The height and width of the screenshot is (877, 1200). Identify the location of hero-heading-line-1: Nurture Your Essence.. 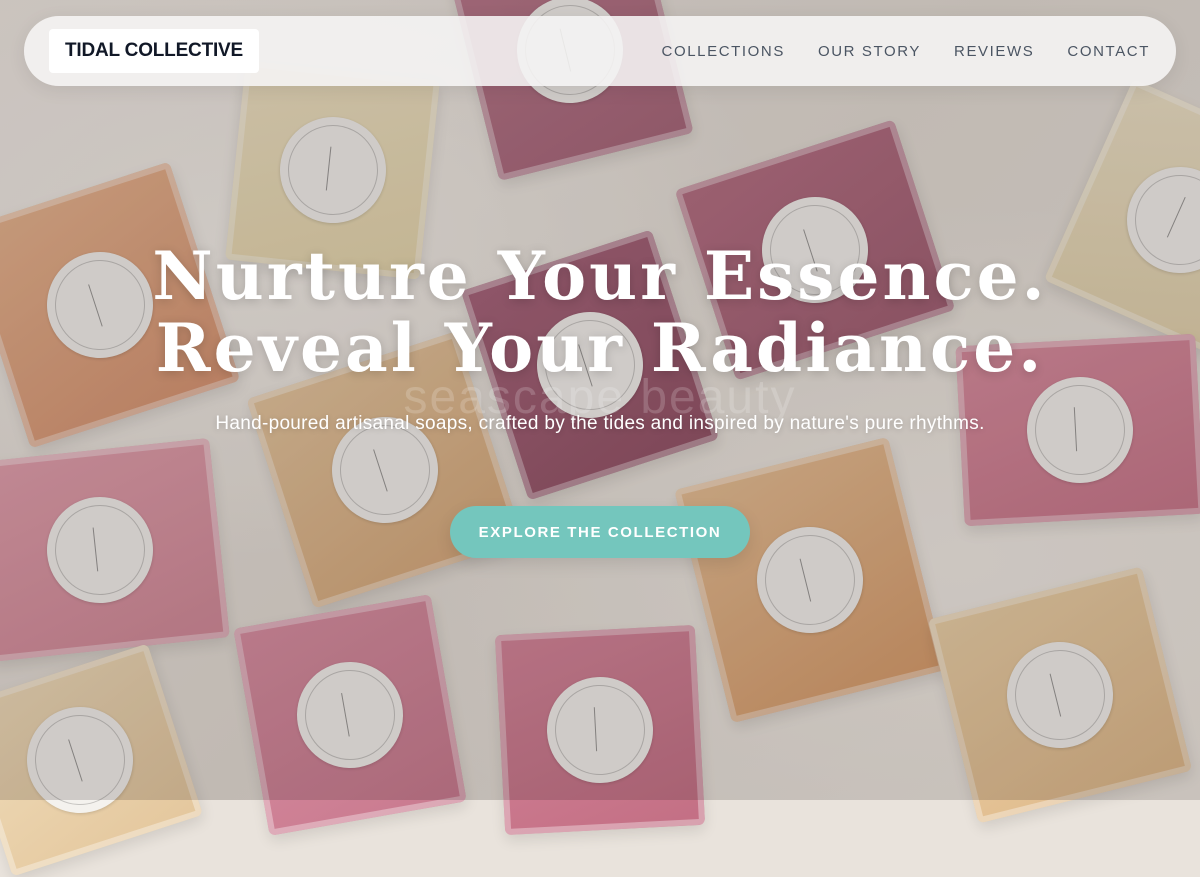
(600, 276).